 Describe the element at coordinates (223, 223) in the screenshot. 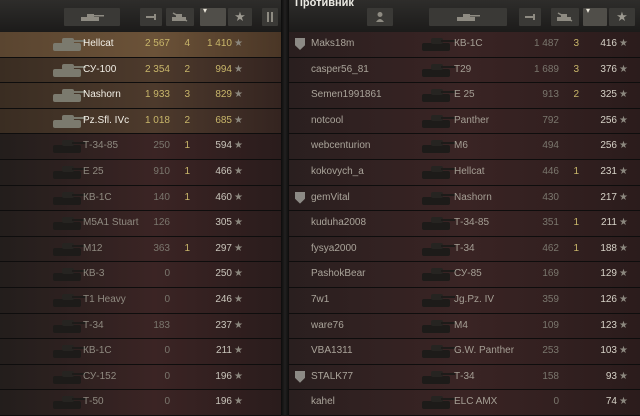

I see `damage-value: 305` at that location.